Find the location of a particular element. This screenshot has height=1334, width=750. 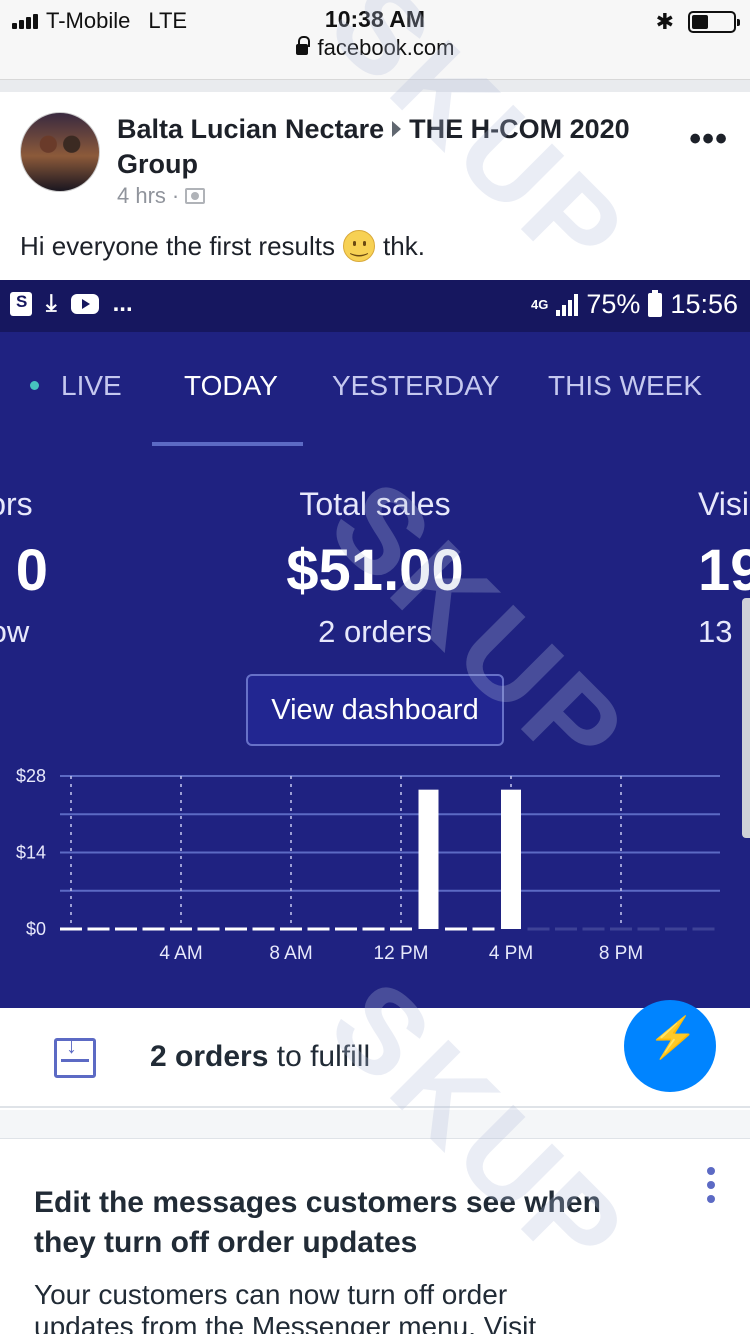

arrow-right-icon is located at coordinates (397, 129).